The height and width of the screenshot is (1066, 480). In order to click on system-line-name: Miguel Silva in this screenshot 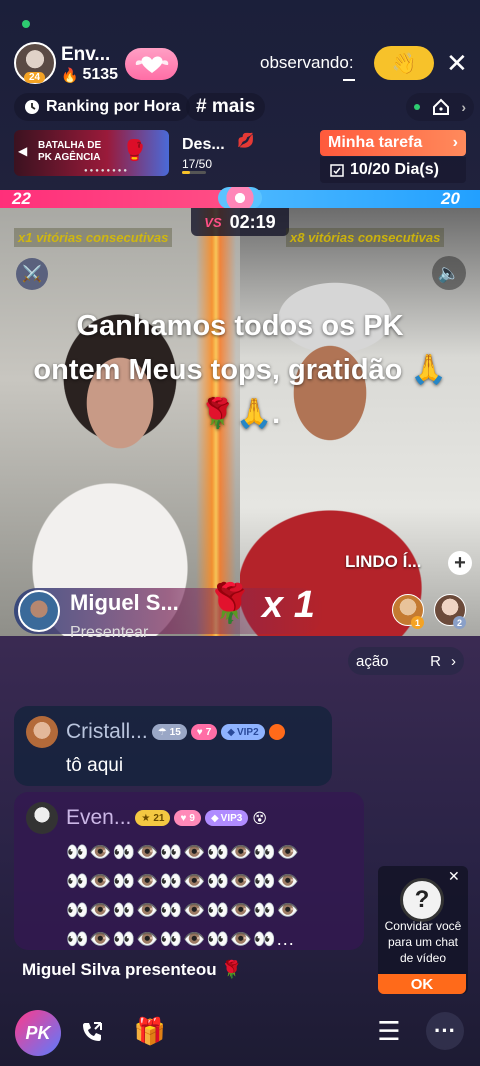, I will do `click(71, 969)`.